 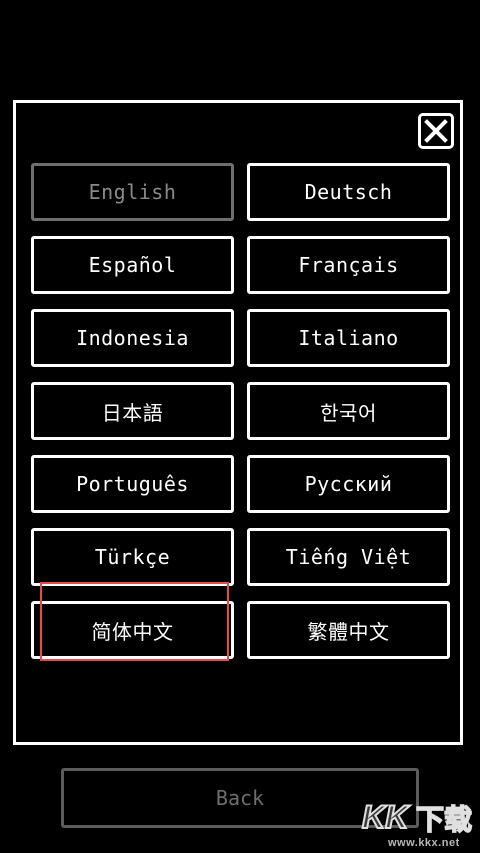 What do you see at coordinates (132, 265) in the screenshot?
I see `language-option-espanol: Español` at bounding box center [132, 265].